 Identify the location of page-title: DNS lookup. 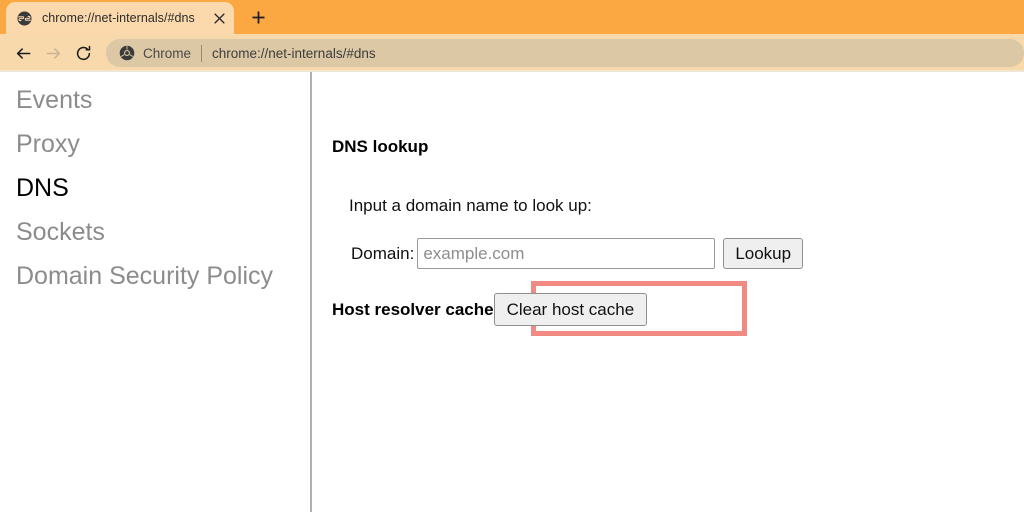
(380, 146).